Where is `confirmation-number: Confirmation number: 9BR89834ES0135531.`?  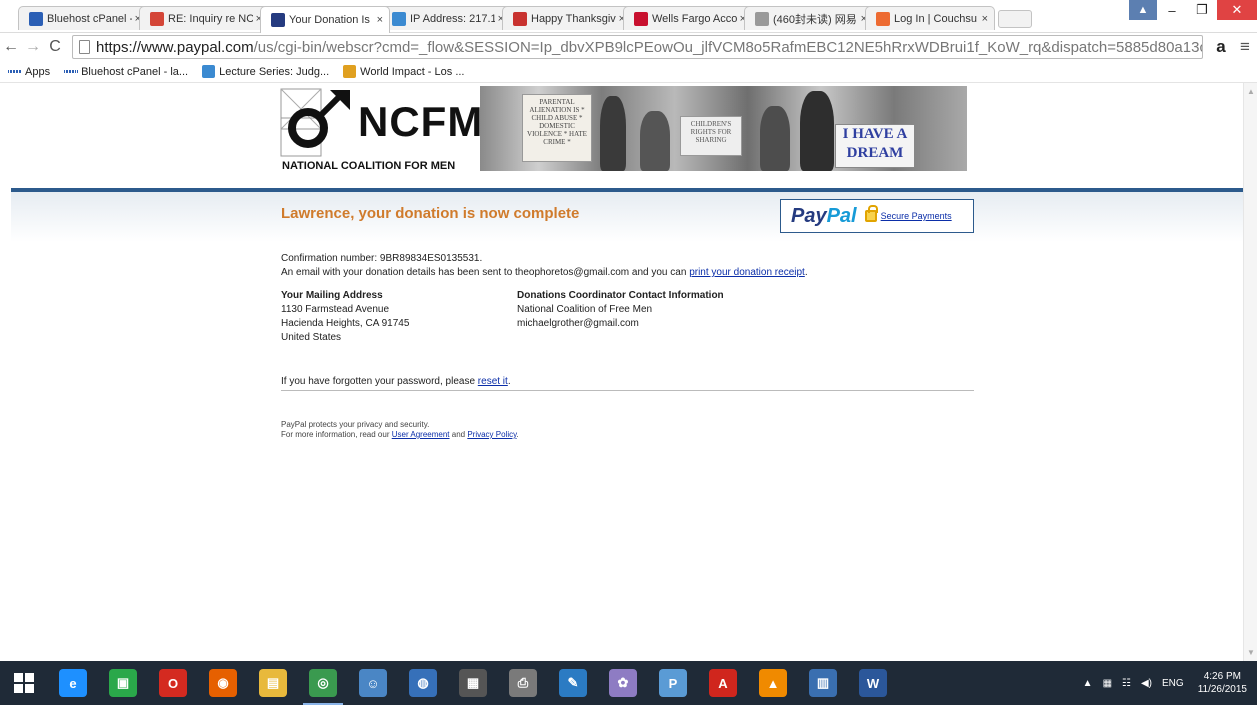
confirmation-number: Confirmation number: 9BR89834ES0135531. is located at coordinates (382, 258).